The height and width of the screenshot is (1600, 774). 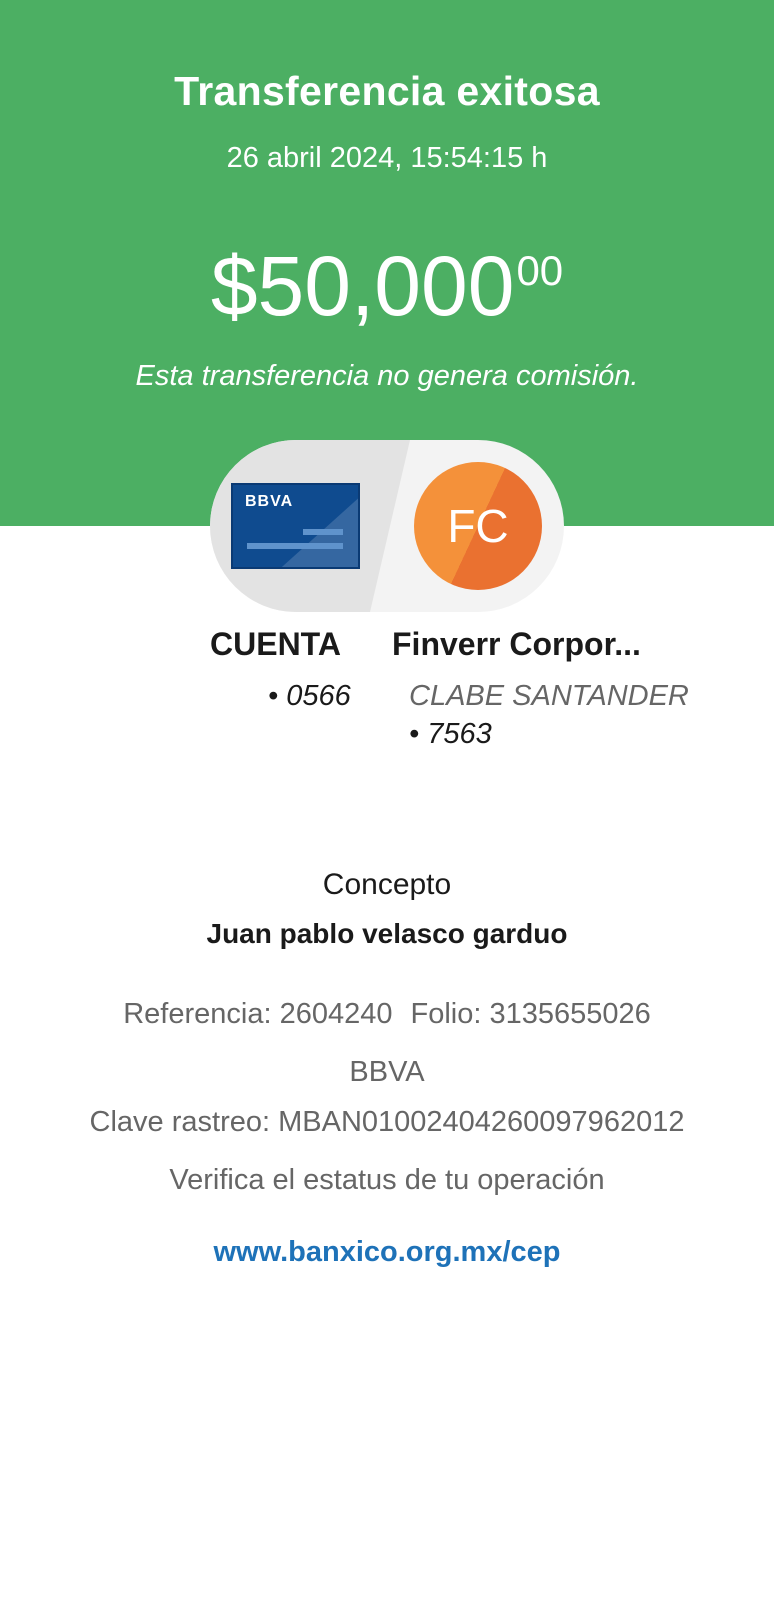 I want to click on amount-main: $50,000, so click(x=362, y=286).